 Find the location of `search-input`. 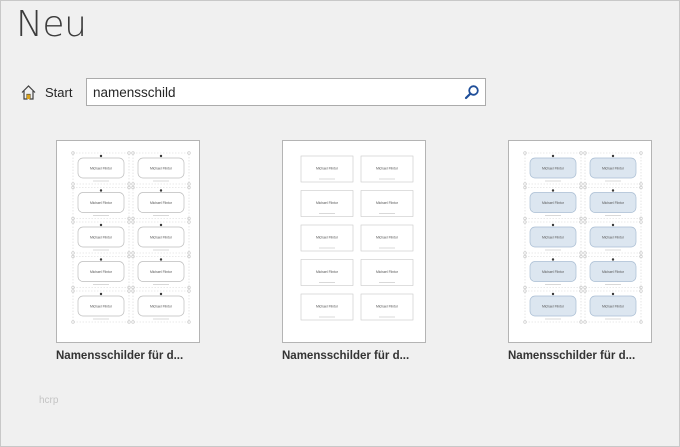

search-input is located at coordinates (273, 92).